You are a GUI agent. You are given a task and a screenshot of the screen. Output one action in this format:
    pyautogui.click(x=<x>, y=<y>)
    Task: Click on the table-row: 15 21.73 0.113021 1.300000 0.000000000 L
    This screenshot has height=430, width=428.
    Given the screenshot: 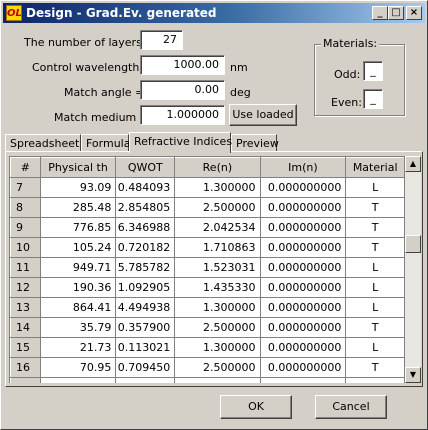 What is the action you would take?
    pyautogui.click(x=207, y=347)
    